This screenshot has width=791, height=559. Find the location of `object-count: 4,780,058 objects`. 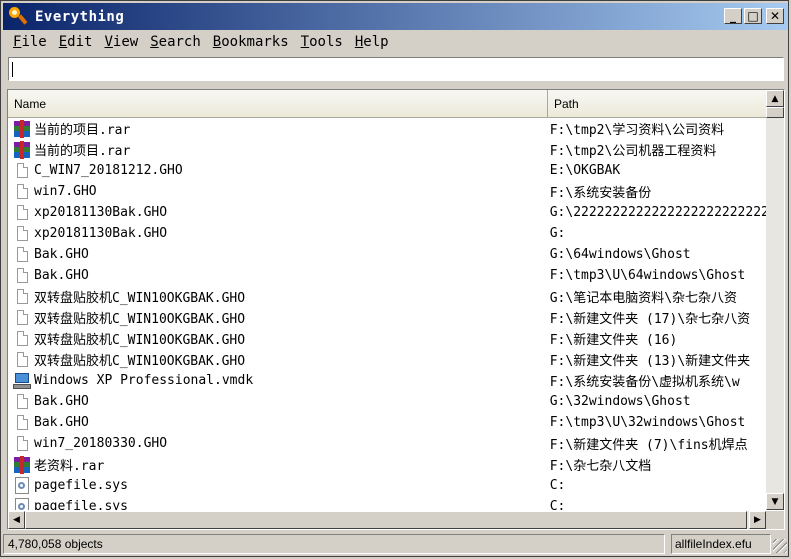

object-count: 4,780,058 objects is located at coordinates (334, 544).